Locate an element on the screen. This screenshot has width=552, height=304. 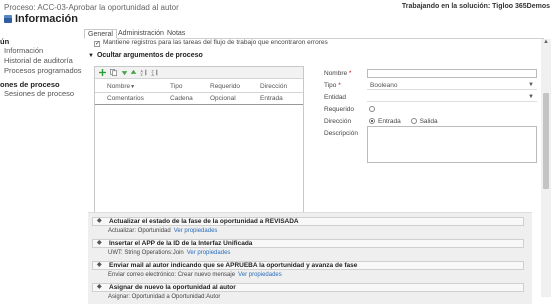
sidebar-item-sesiones-proceso: Sesiones de proceso is located at coordinates (39, 93).